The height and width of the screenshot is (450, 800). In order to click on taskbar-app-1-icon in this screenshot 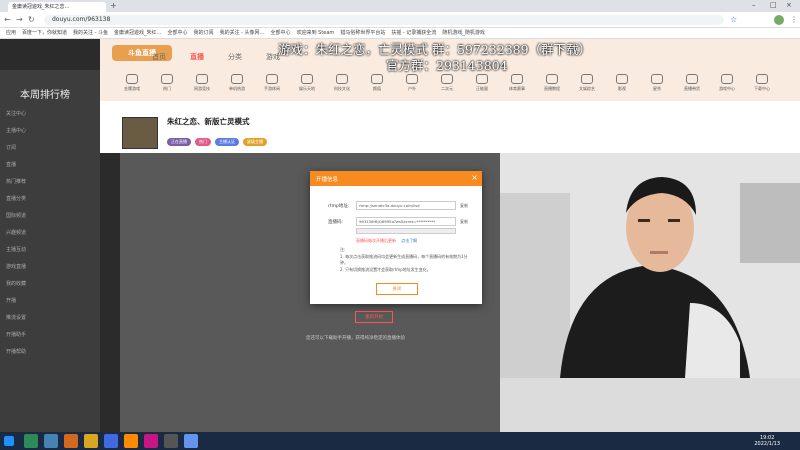, I will do `click(31, 441)`.